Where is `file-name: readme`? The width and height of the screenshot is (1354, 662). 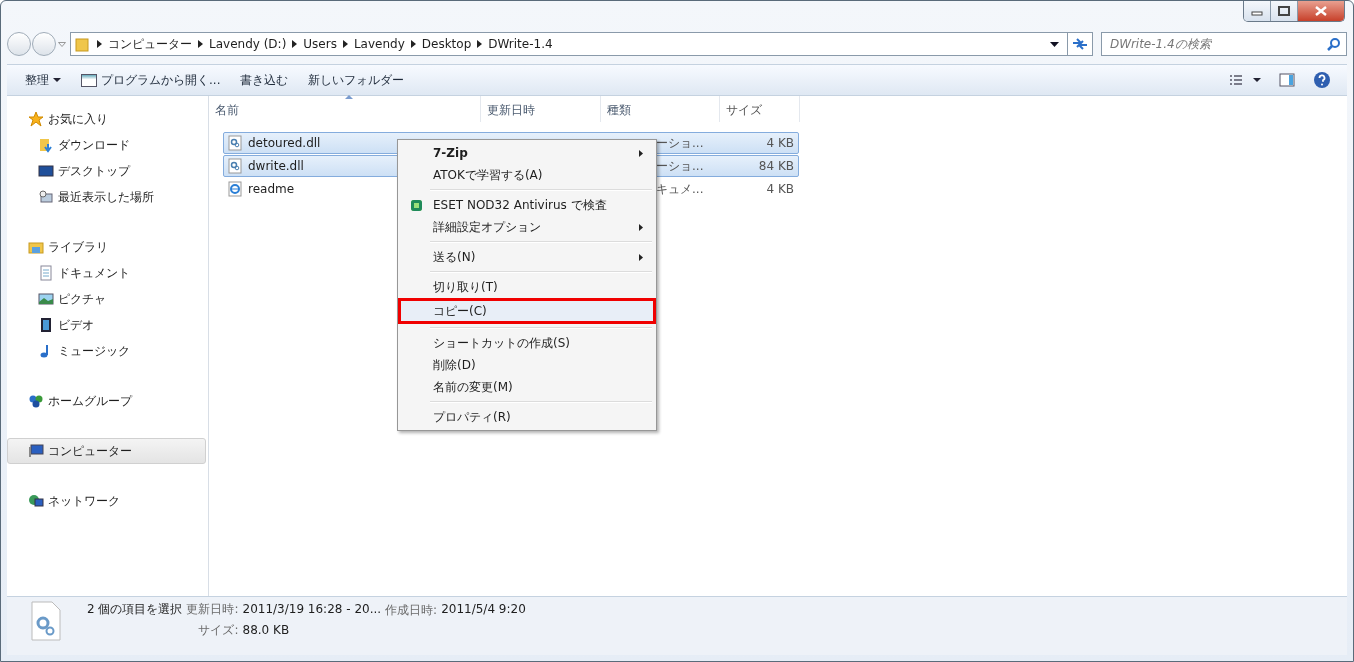 file-name: readme is located at coordinates (271, 189).